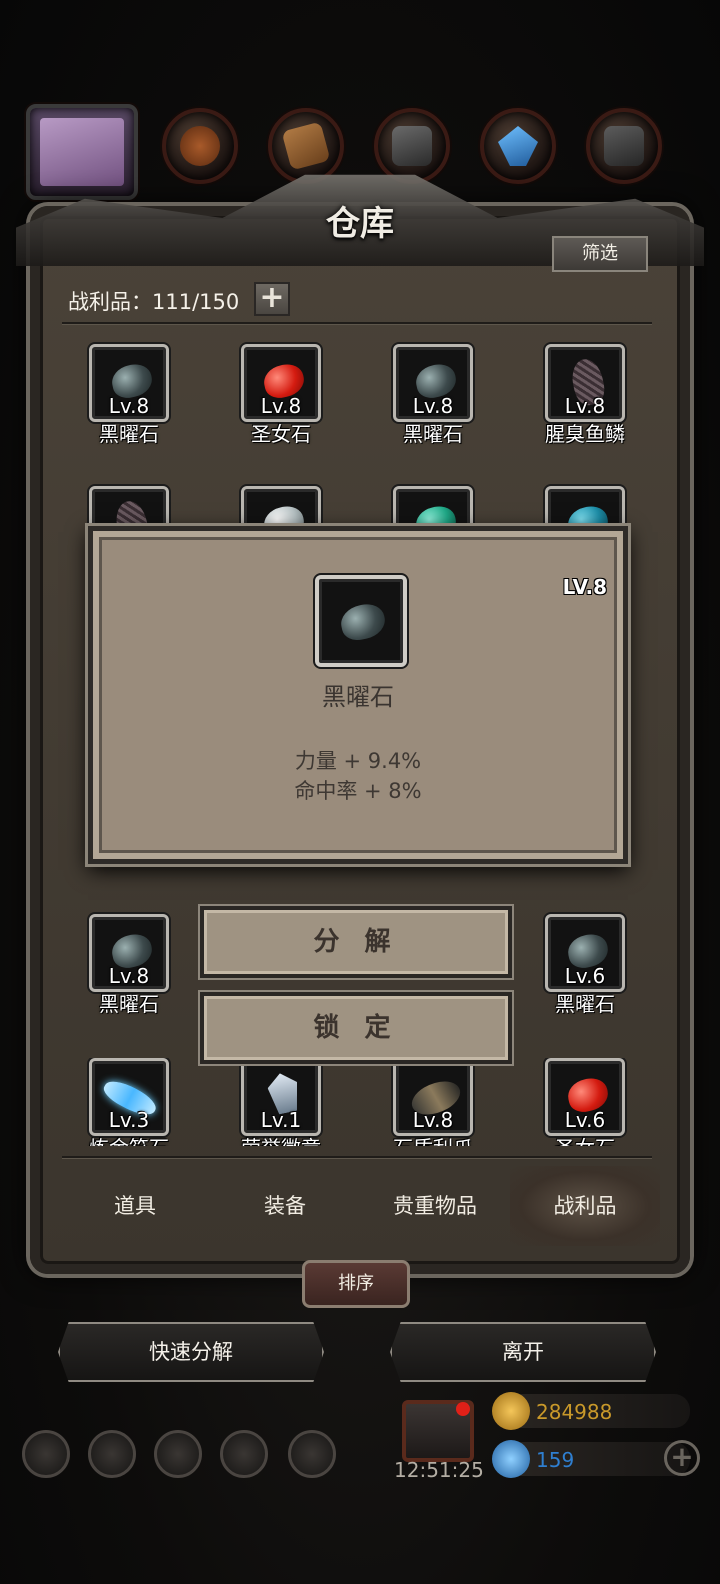  I want to click on stat-line: 命中率 + 8%, so click(358, 791).